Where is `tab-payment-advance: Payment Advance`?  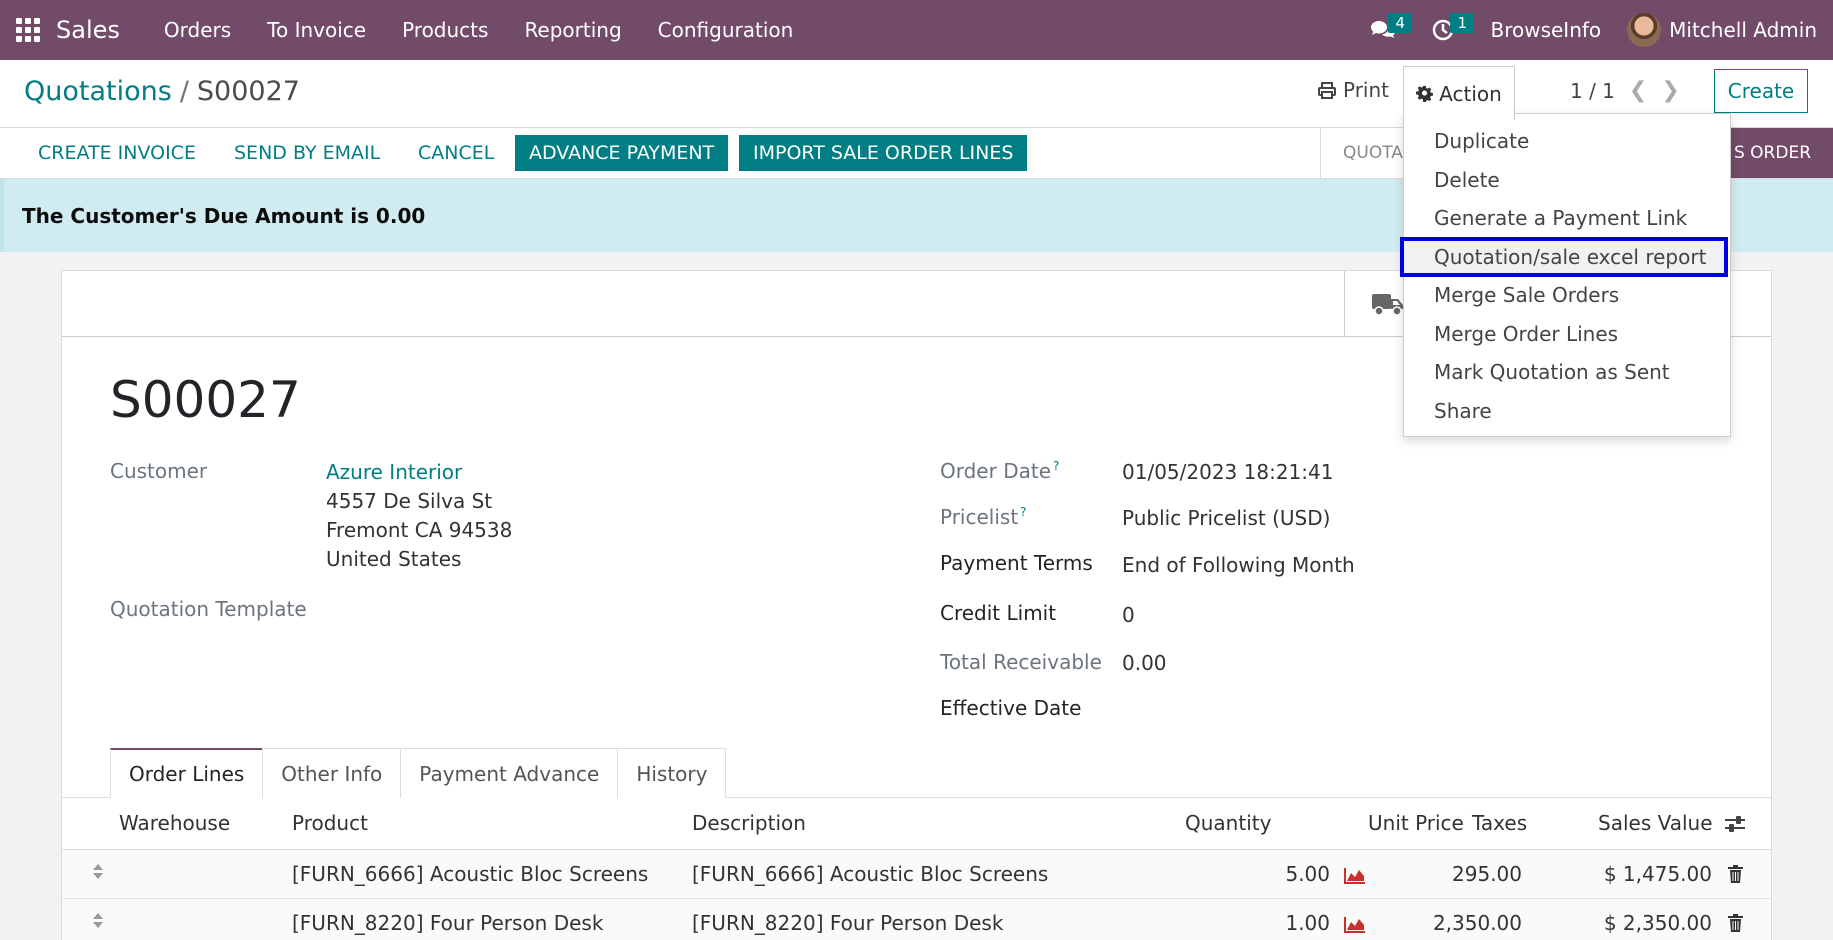 tab-payment-advance: Payment Advance is located at coordinates (509, 773).